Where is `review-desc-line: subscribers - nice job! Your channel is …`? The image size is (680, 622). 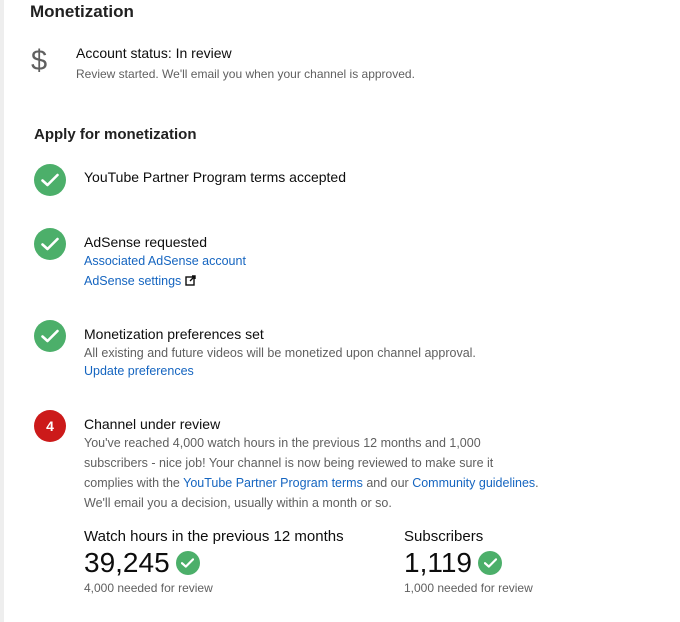 review-desc-line: subscribers - nice job! Your channel is … is located at coordinates (289, 463).